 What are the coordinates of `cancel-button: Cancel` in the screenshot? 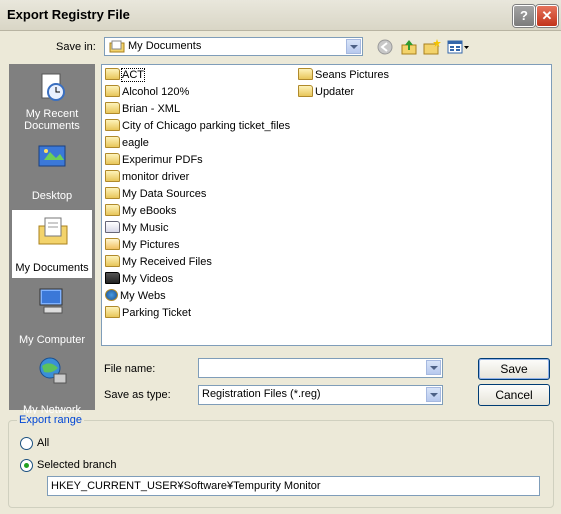 It's located at (514, 395).